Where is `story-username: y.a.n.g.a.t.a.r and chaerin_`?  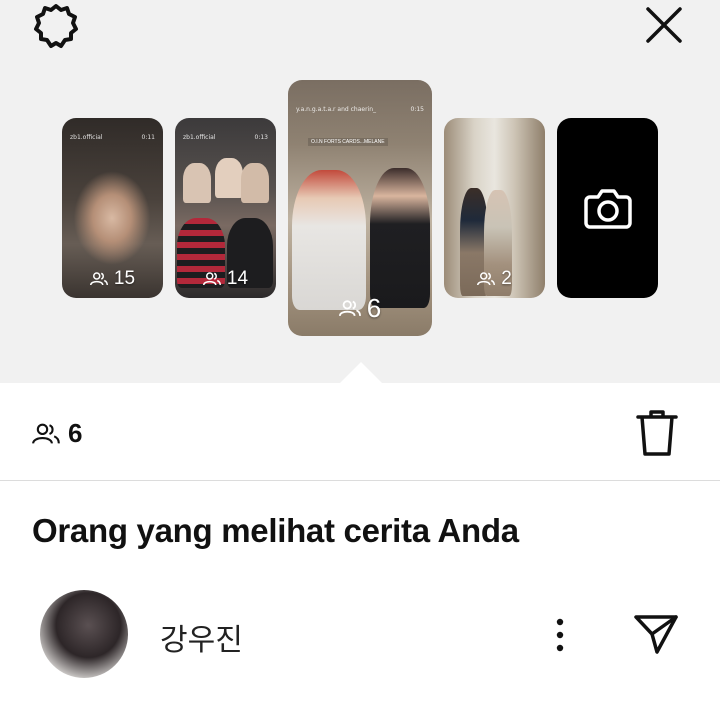
story-username: y.a.n.g.a.t.a.r and chaerin_ is located at coordinates (336, 109).